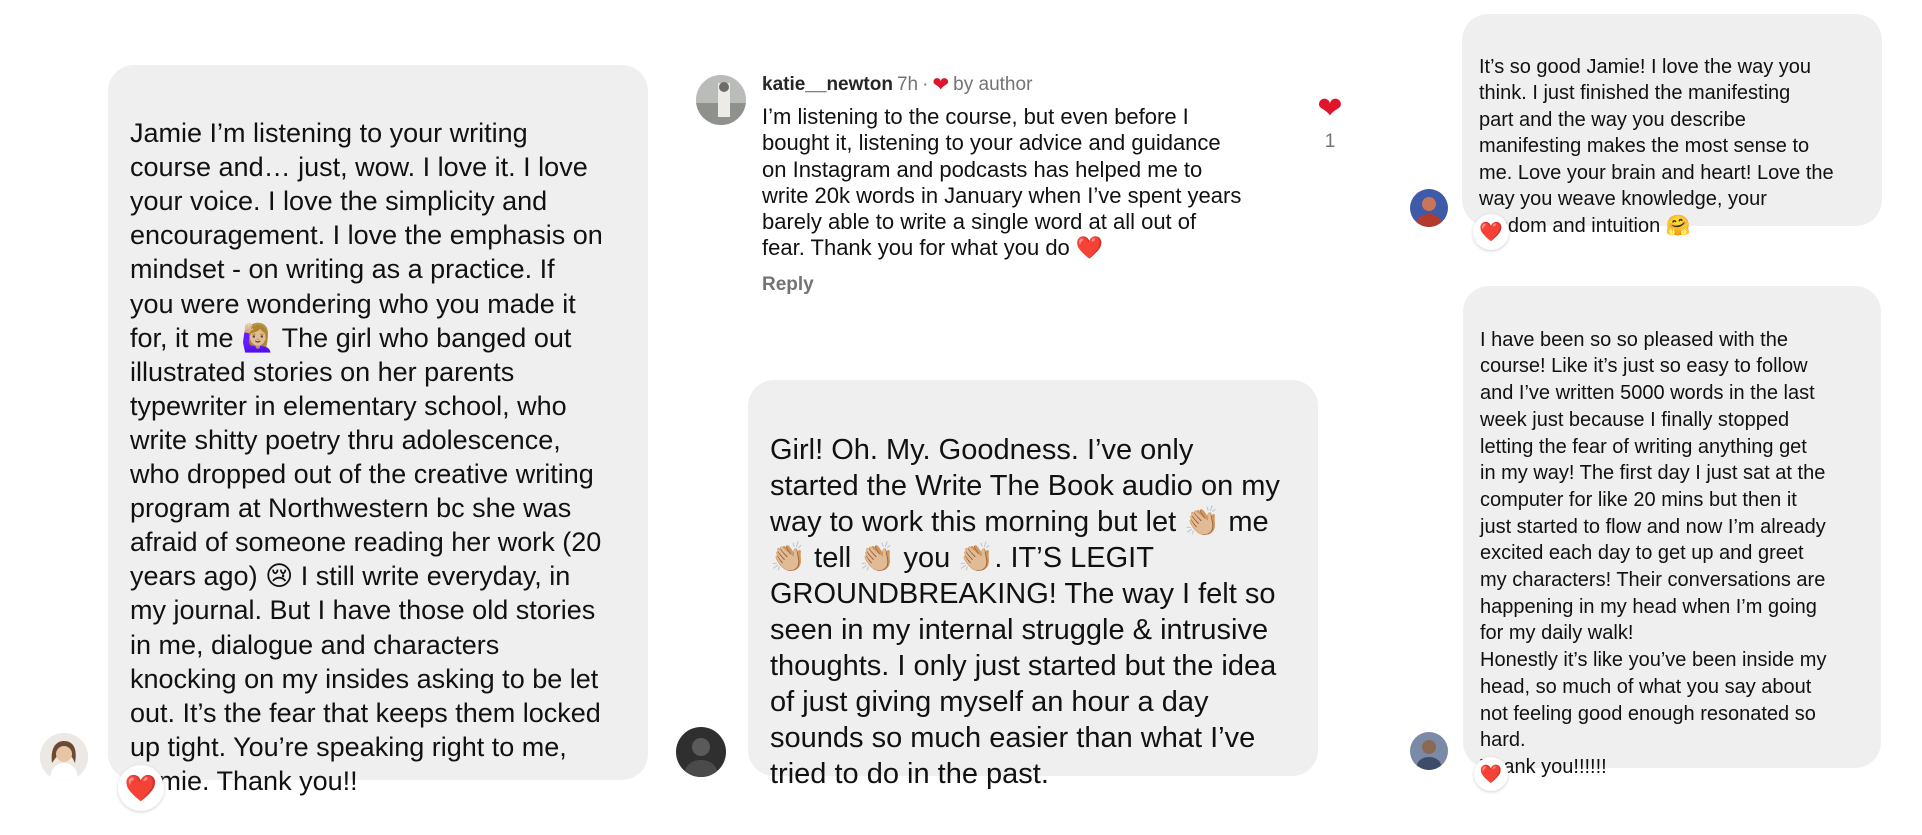  Describe the element at coordinates (1330, 141) in the screenshot. I see `like-count: 1` at that location.